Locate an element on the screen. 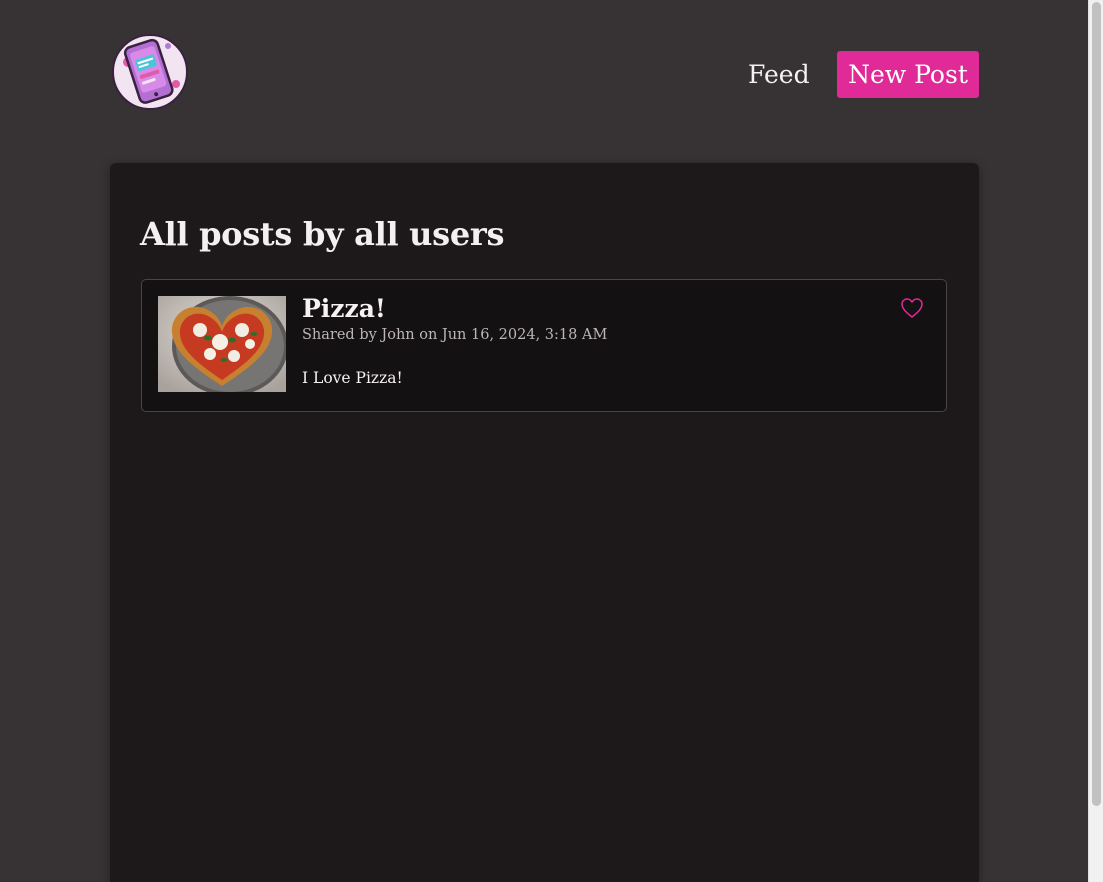  scrollbar-thumb is located at coordinates (1096, 404).